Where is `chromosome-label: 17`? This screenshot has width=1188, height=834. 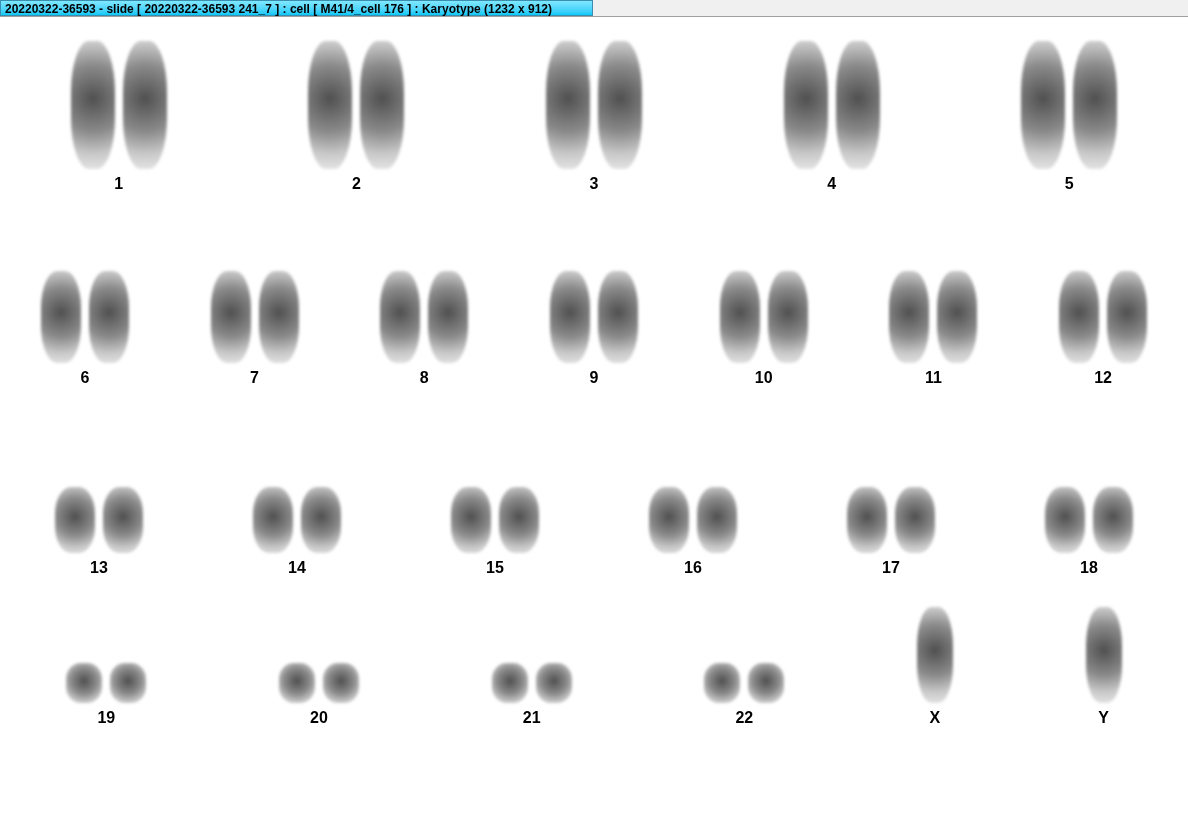 chromosome-label: 17 is located at coordinates (891, 568).